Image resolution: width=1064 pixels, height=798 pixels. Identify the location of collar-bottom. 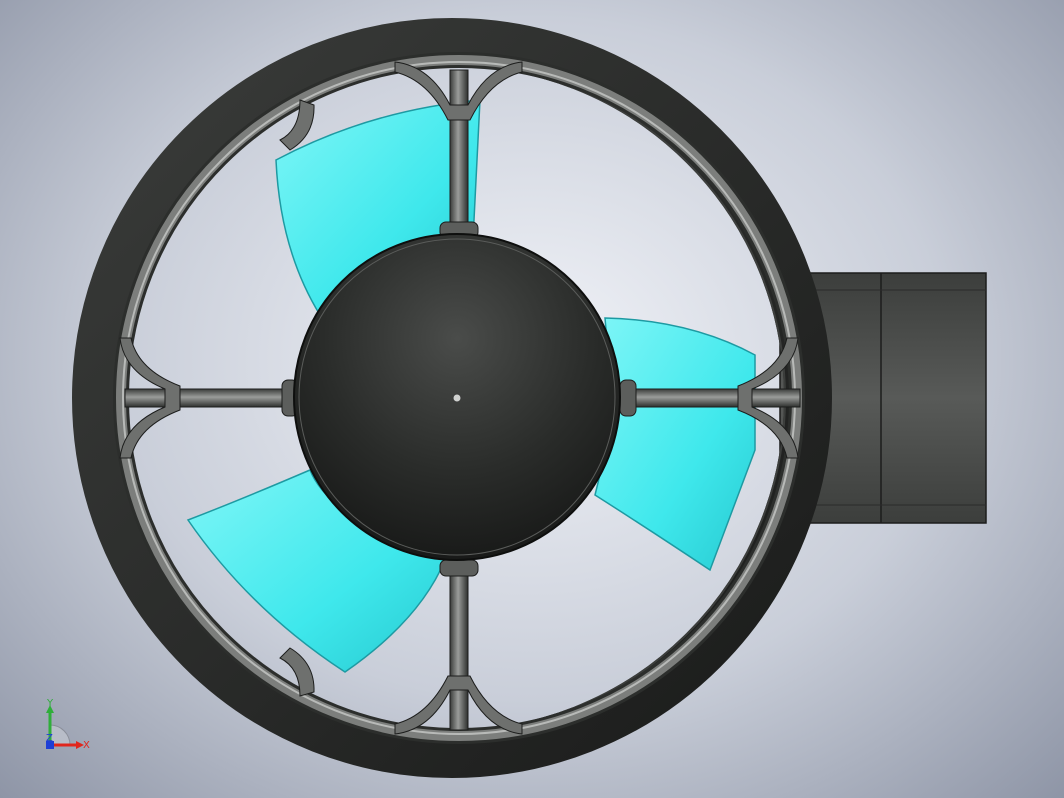
(459, 568).